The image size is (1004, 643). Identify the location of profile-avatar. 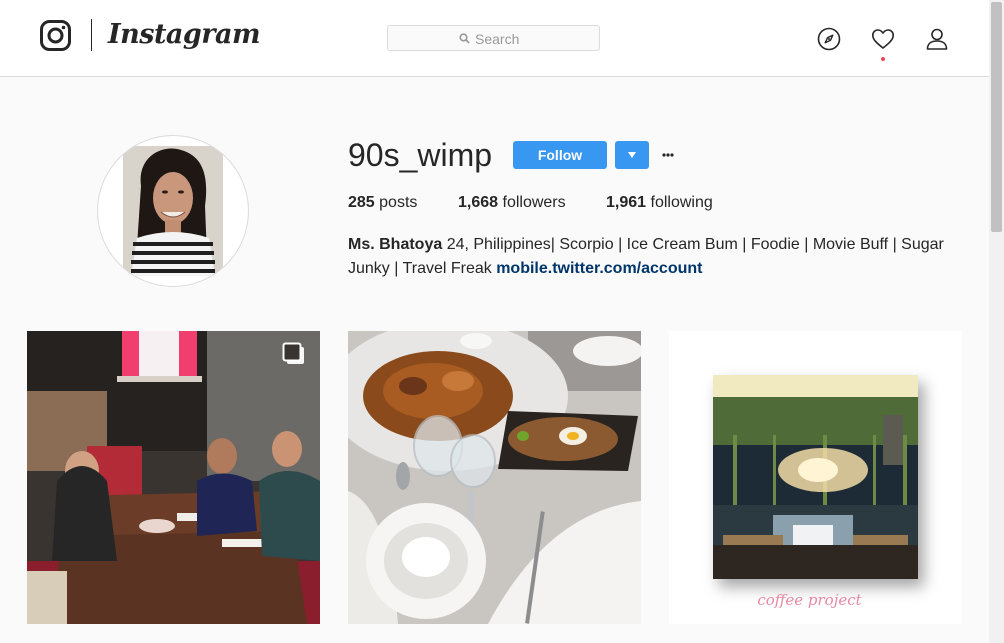
(173, 211).